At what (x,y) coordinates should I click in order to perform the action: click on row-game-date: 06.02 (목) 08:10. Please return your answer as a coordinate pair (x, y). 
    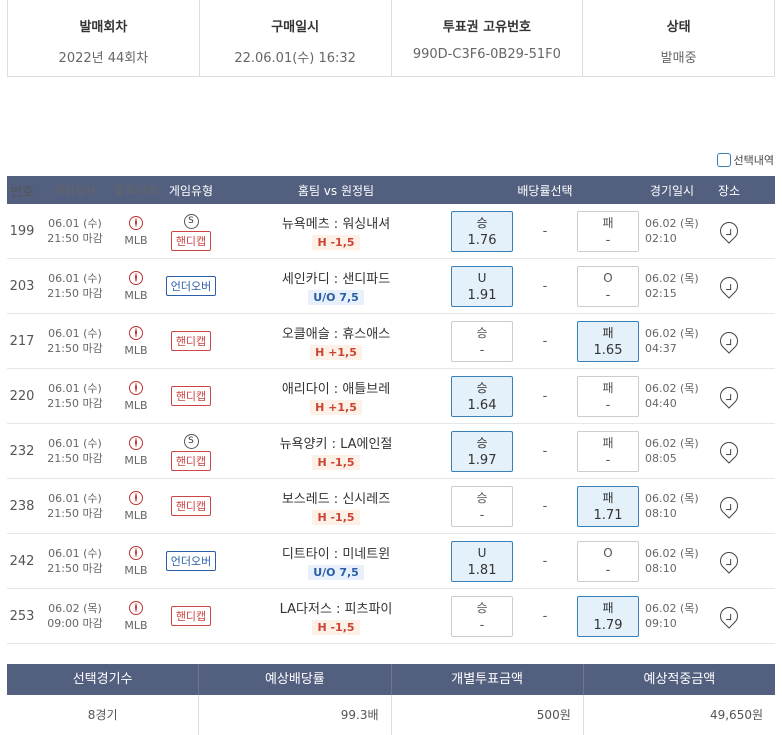
    Looking at the image, I should click on (672, 561).